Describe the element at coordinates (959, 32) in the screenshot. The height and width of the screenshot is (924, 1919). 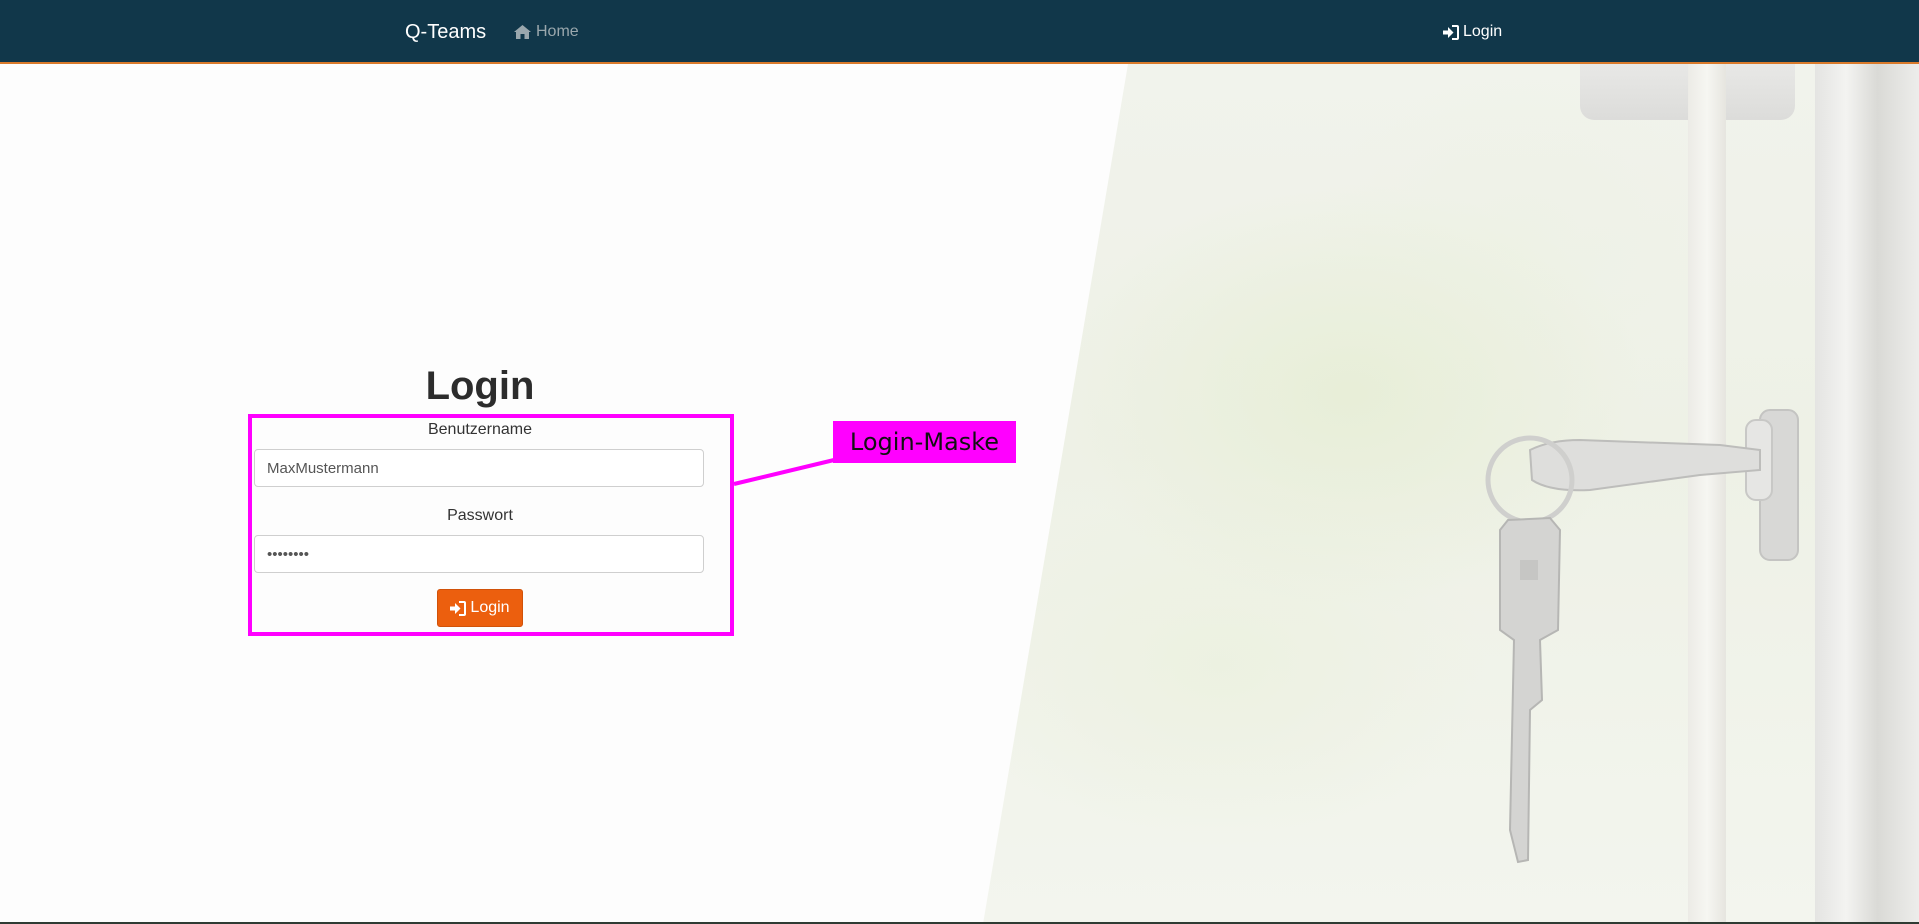
I see `top-navbar: Q-Teams Home Login` at that location.